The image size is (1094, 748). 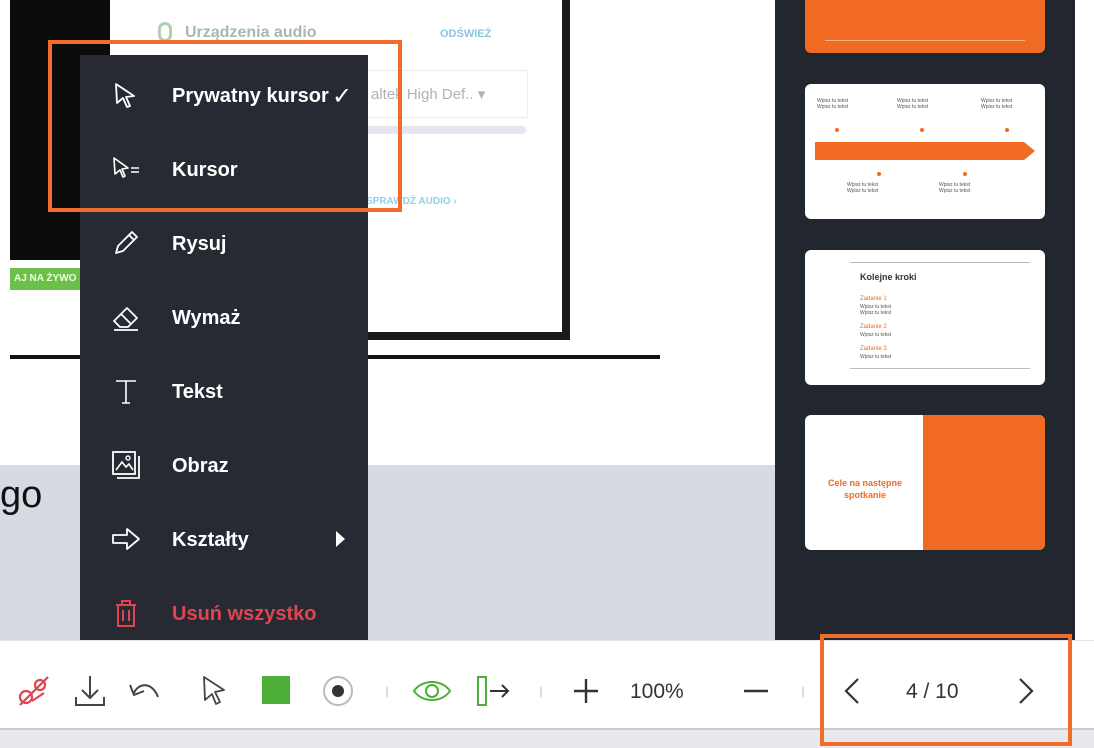 I want to click on text-icon, so click(x=126, y=392).